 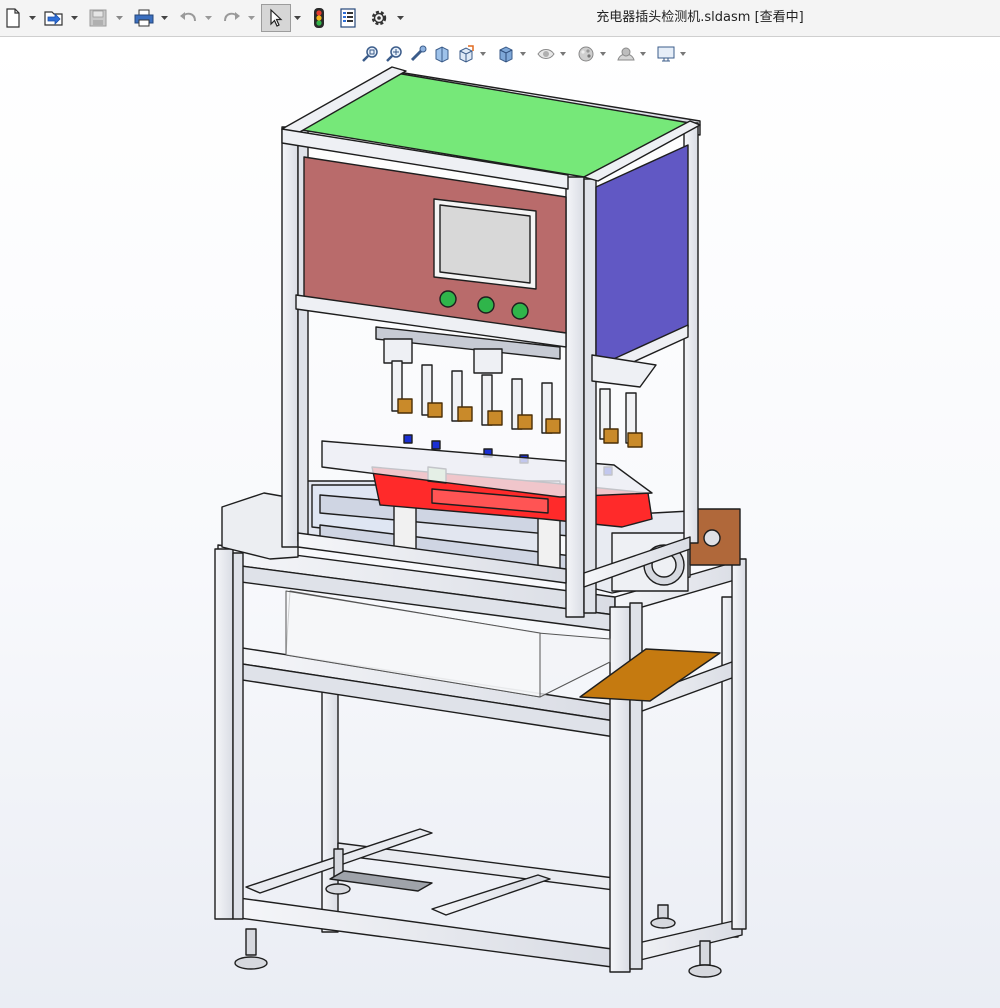 I want to click on open-dropdown, so click(x=74, y=18).